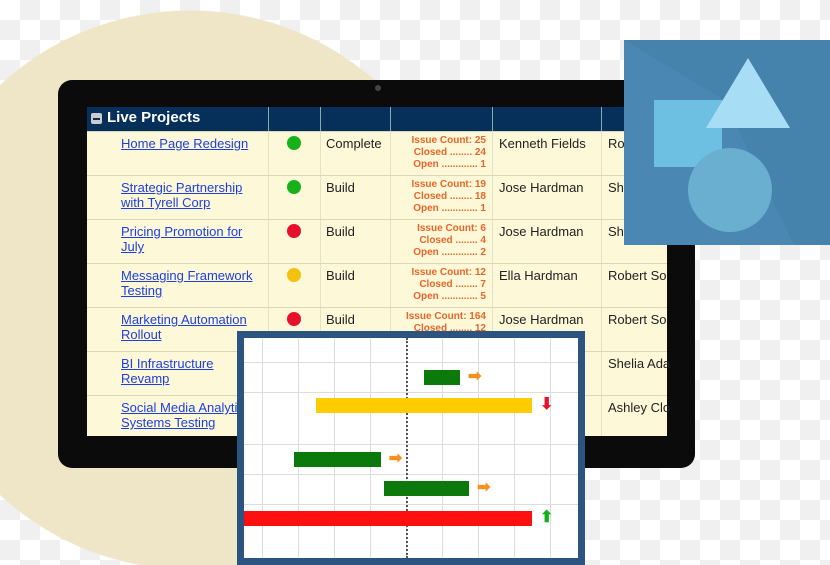 The width and height of the screenshot is (830, 565). What do you see at coordinates (448, 184) in the screenshot?
I see `issue-count: Issue Count: 19` at bounding box center [448, 184].